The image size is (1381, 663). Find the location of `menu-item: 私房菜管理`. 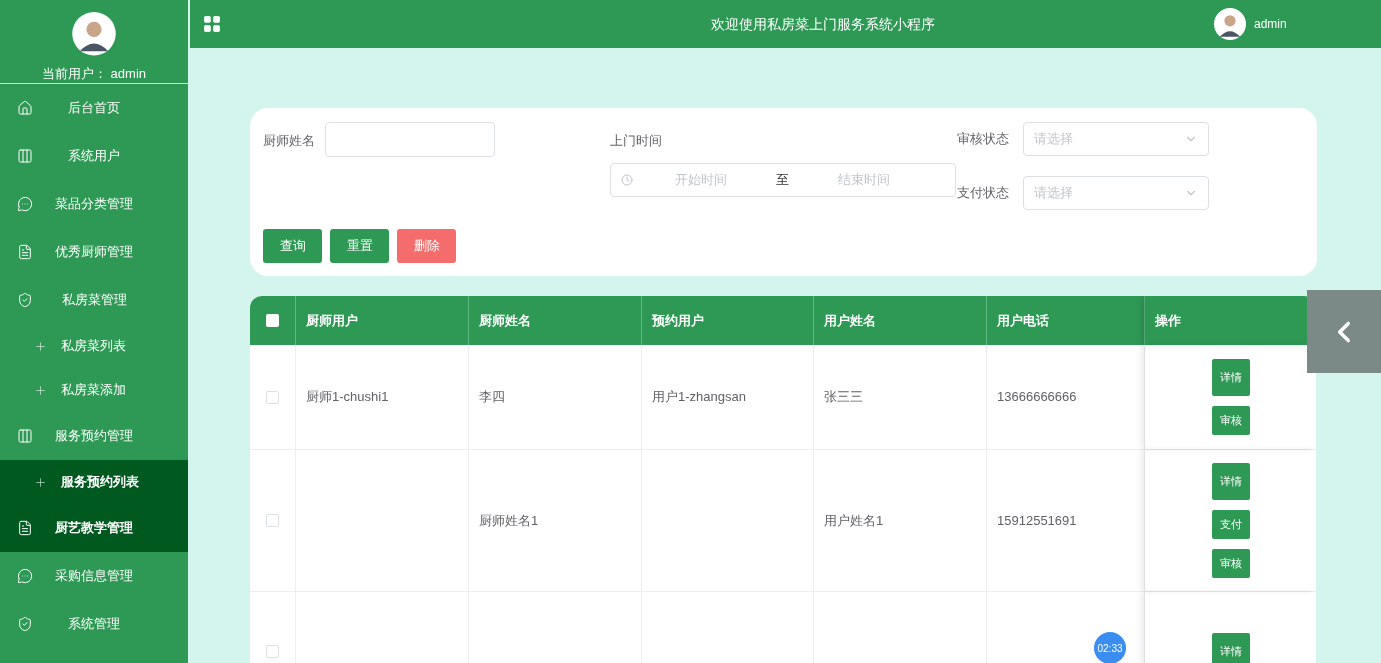

menu-item: 私房菜管理 is located at coordinates (94, 300).